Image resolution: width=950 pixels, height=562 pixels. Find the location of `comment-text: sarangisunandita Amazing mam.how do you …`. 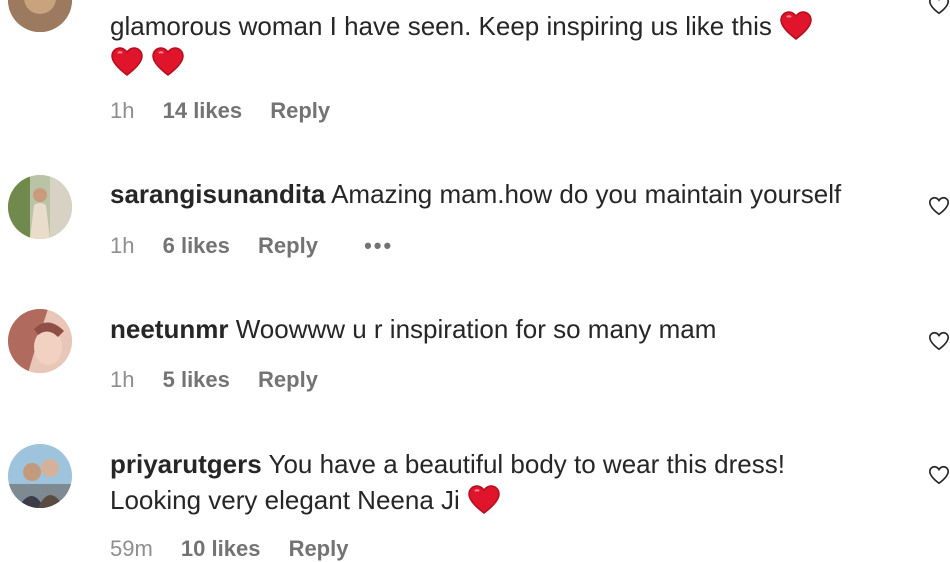

comment-text: sarangisunandita Amazing mam.how do you … is located at coordinates (476, 194).